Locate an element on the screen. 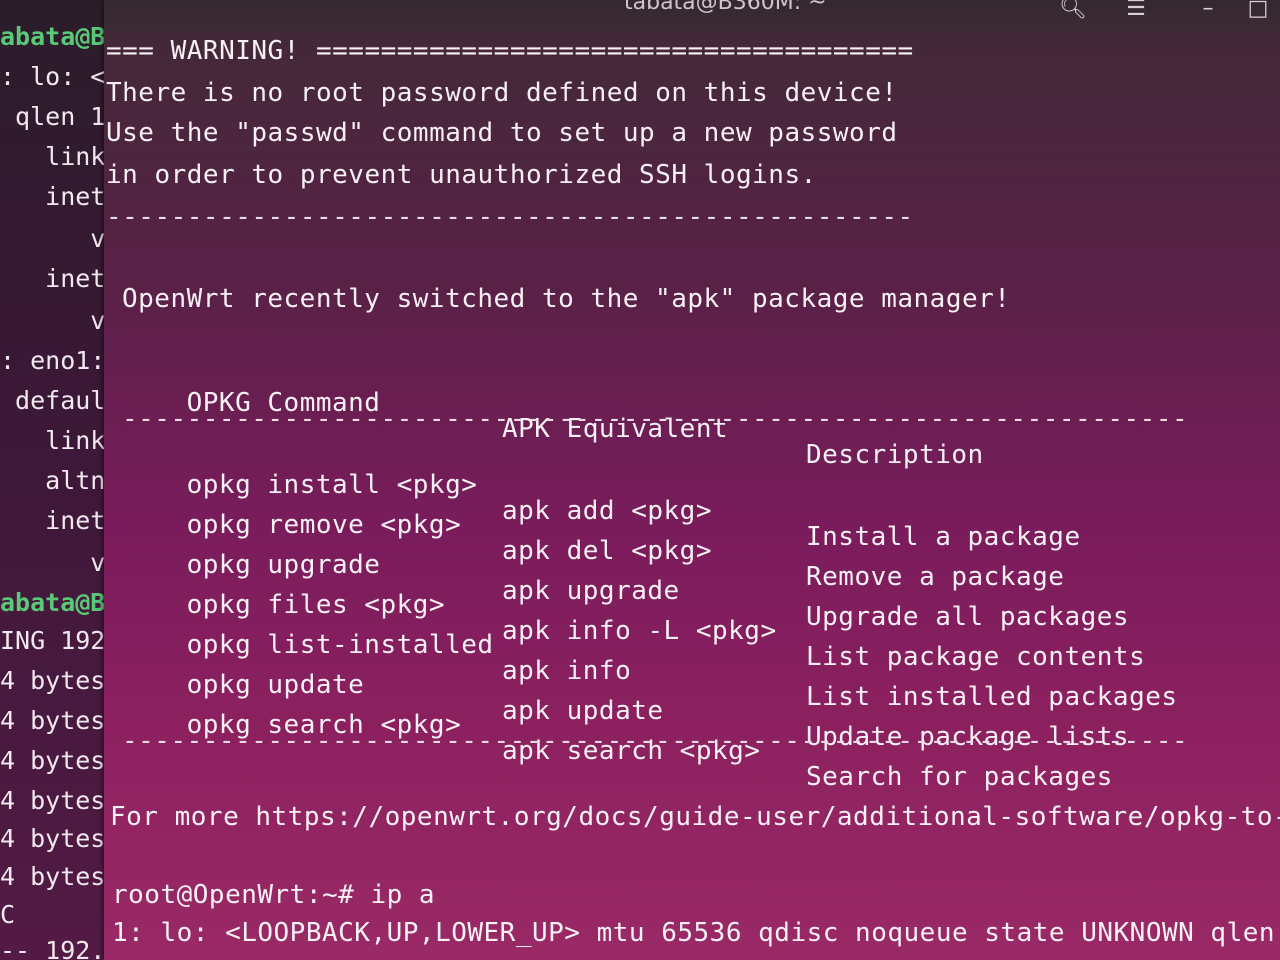 The image size is (1280, 960). bg-line: altn is located at coordinates (53, 480).